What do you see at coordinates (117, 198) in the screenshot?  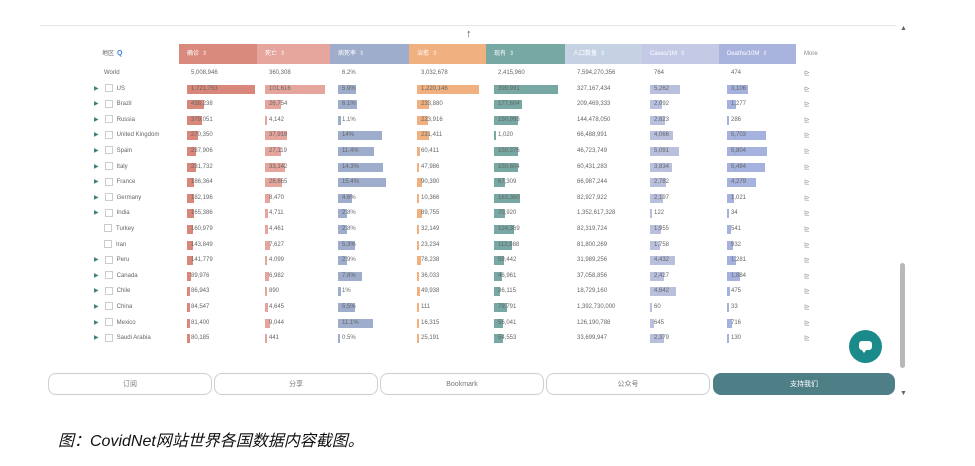 I see `country-name-cell: ▶ Germany` at bounding box center [117, 198].